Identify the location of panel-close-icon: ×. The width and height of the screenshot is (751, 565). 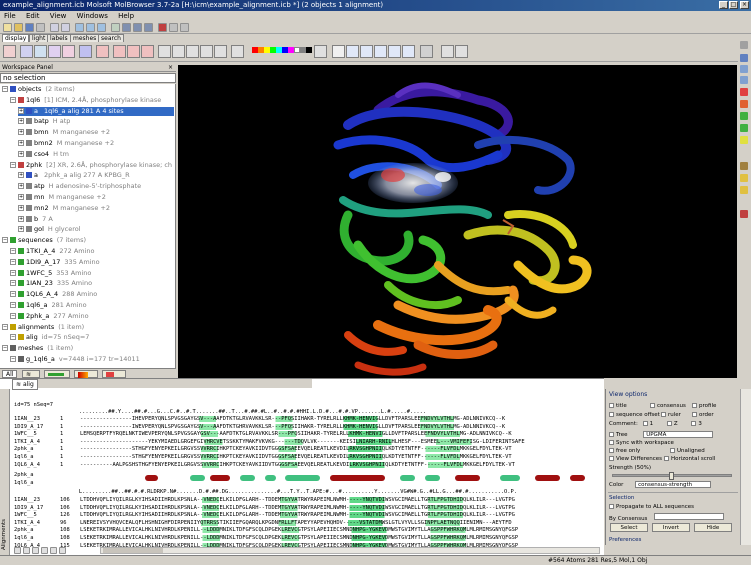
(170, 67).